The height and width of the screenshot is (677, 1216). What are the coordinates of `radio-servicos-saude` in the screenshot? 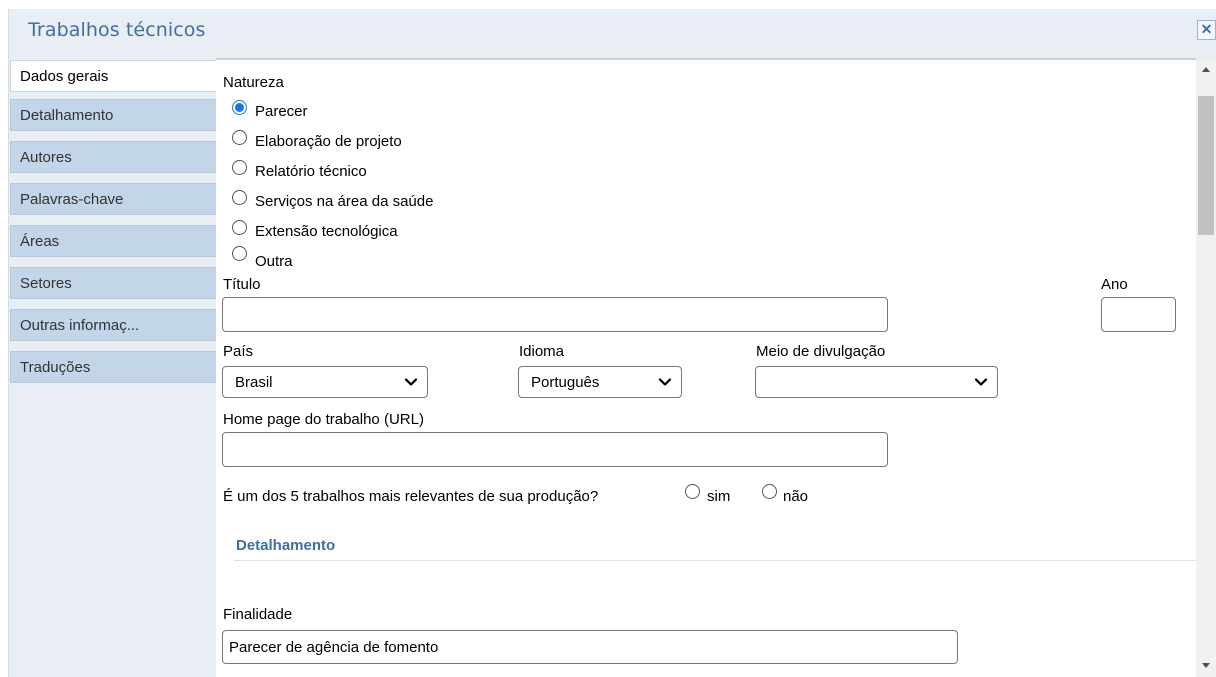 It's located at (239, 197).